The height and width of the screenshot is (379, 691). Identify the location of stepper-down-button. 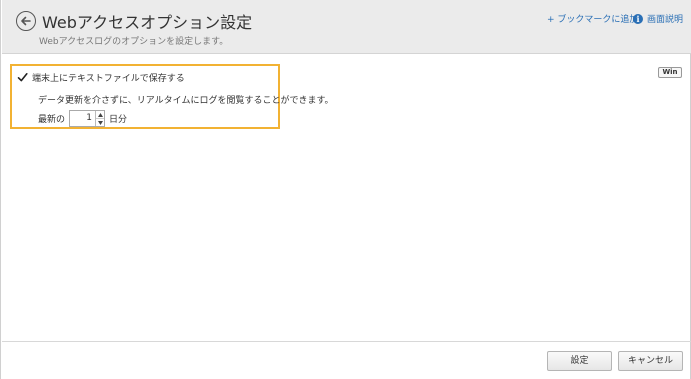
(100, 122).